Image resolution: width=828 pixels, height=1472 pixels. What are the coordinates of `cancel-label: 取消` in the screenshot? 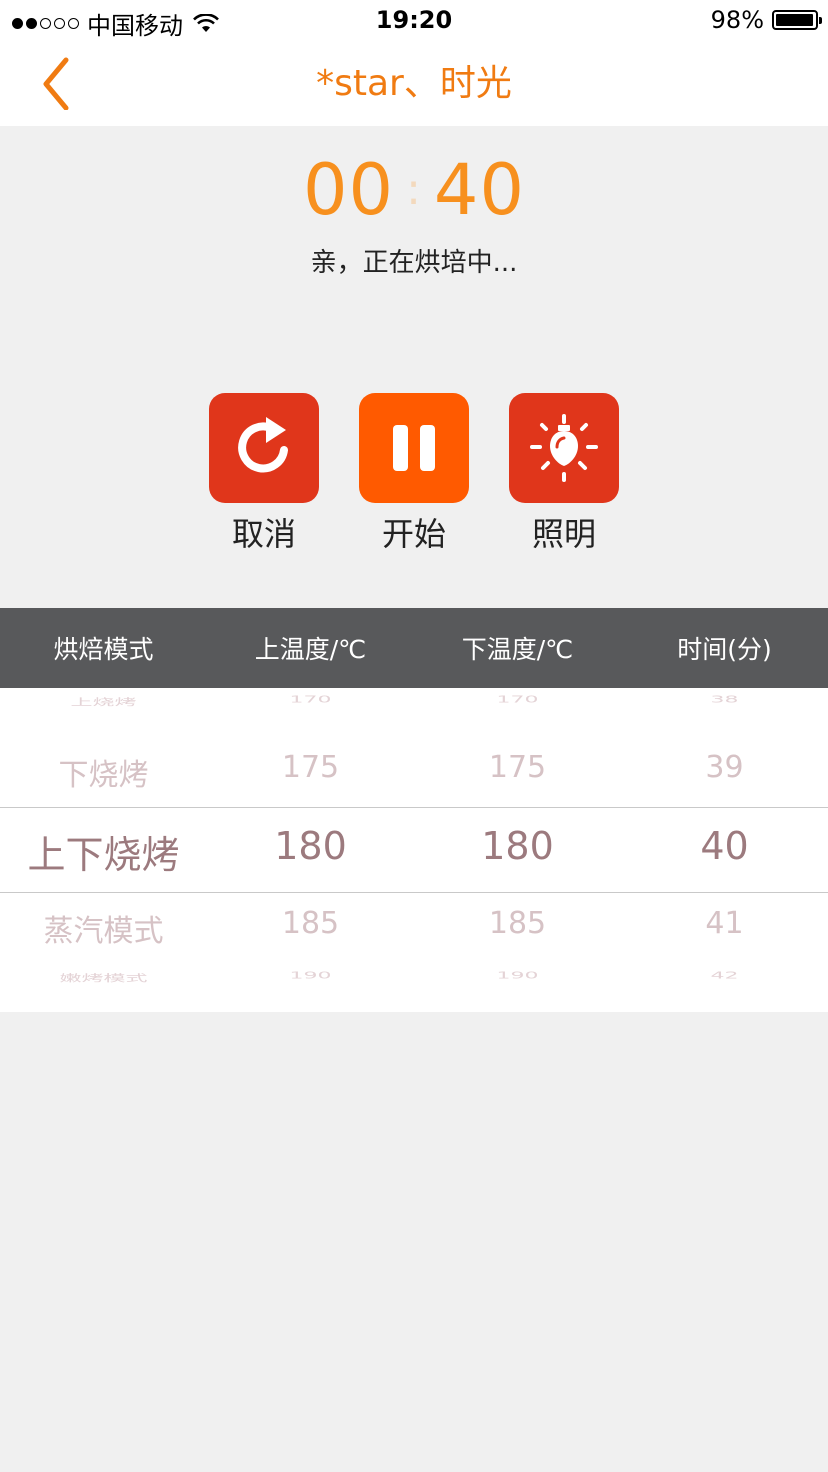 It's located at (263, 534).